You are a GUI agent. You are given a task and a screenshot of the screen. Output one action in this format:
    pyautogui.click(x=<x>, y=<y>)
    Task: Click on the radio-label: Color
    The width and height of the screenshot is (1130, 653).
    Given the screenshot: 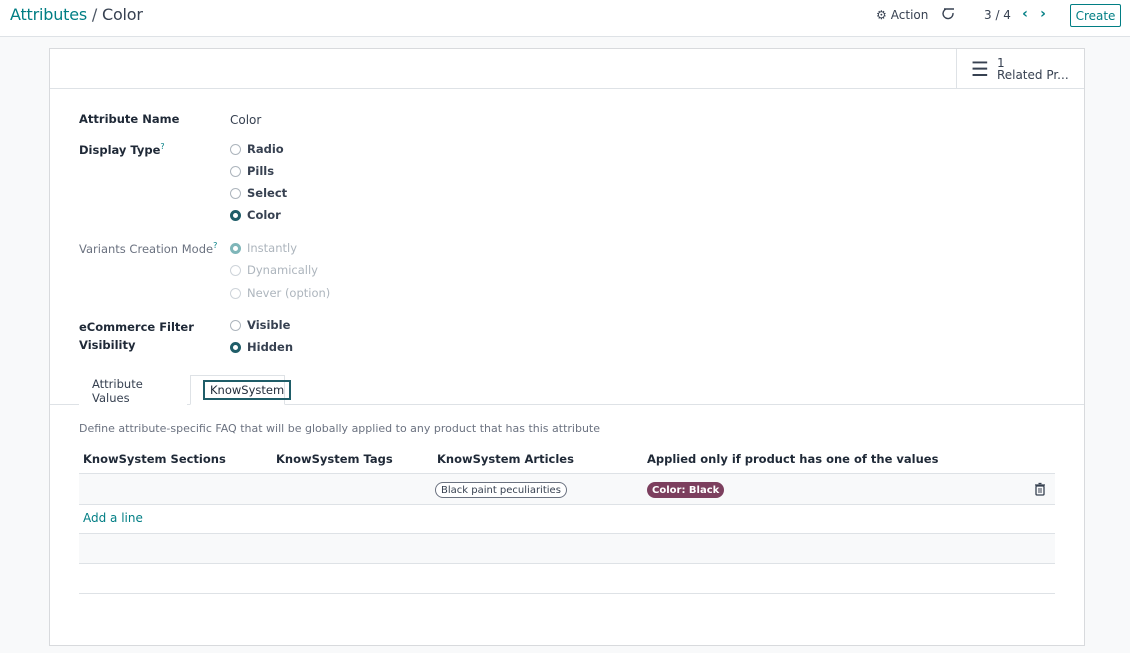 What is the action you would take?
    pyautogui.click(x=264, y=215)
    